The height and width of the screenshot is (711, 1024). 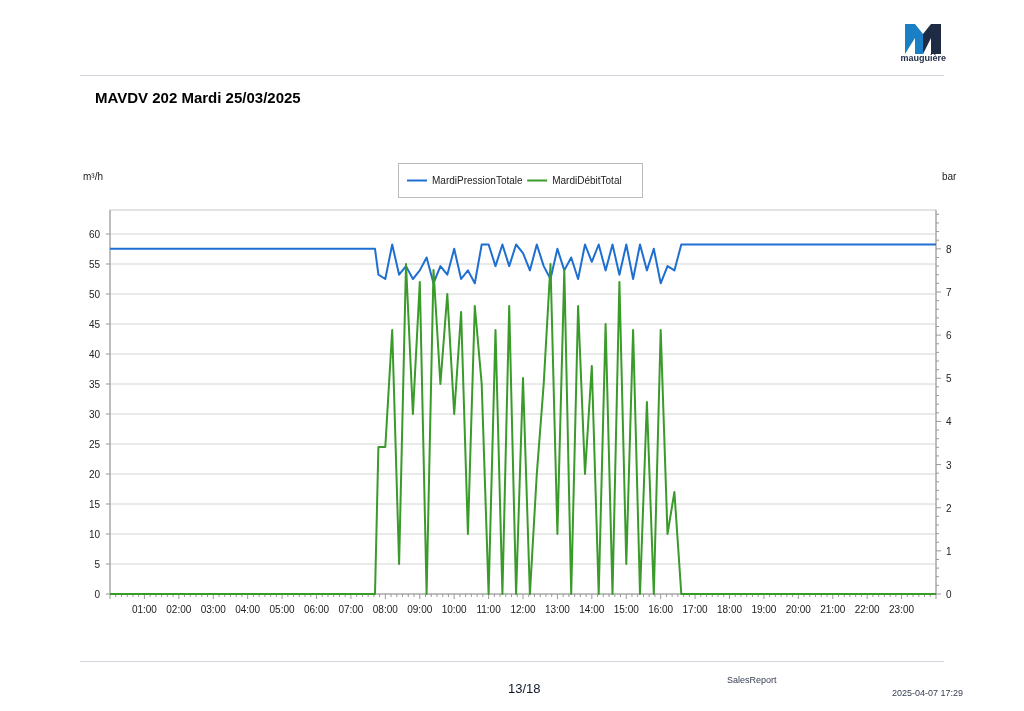 What do you see at coordinates (695, 609) in the screenshot?
I see `axis-label: 17:00` at bounding box center [695, 609].